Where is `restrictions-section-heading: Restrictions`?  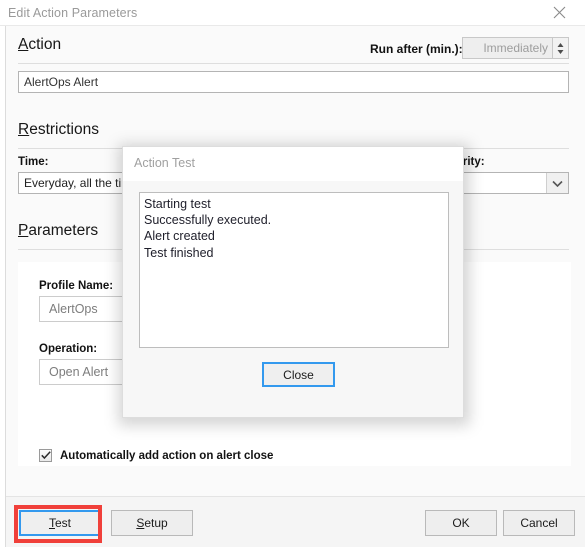 restrictions-section-heading: Restrictions is located at coordinates (58, 130).